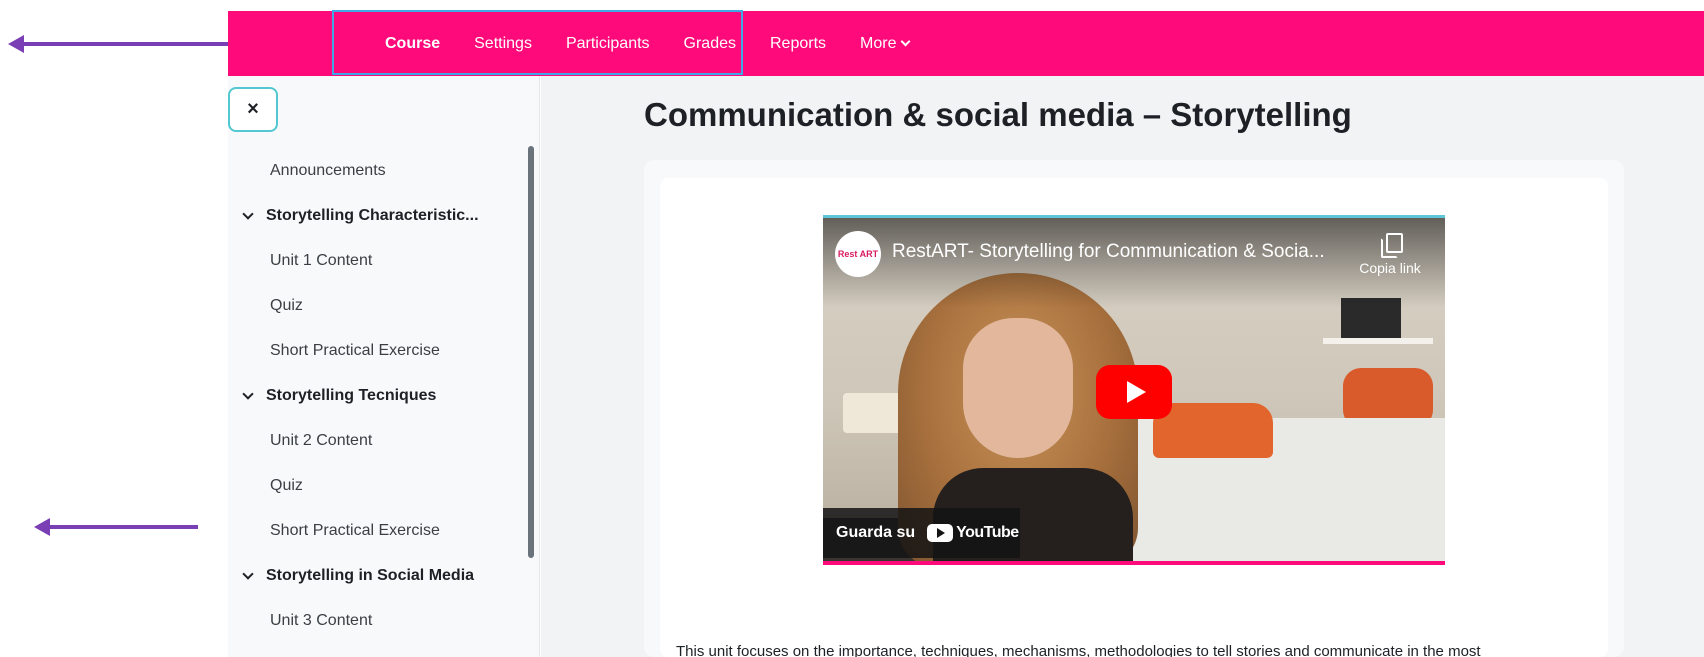 The width and height of the screenshot is (1704, 657). I want to click on nav-reports-label: Reports, so click(798, 43).